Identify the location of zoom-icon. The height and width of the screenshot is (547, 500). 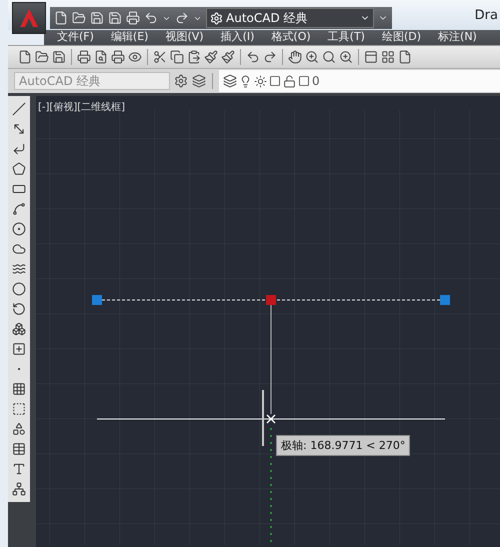
(312, 57).